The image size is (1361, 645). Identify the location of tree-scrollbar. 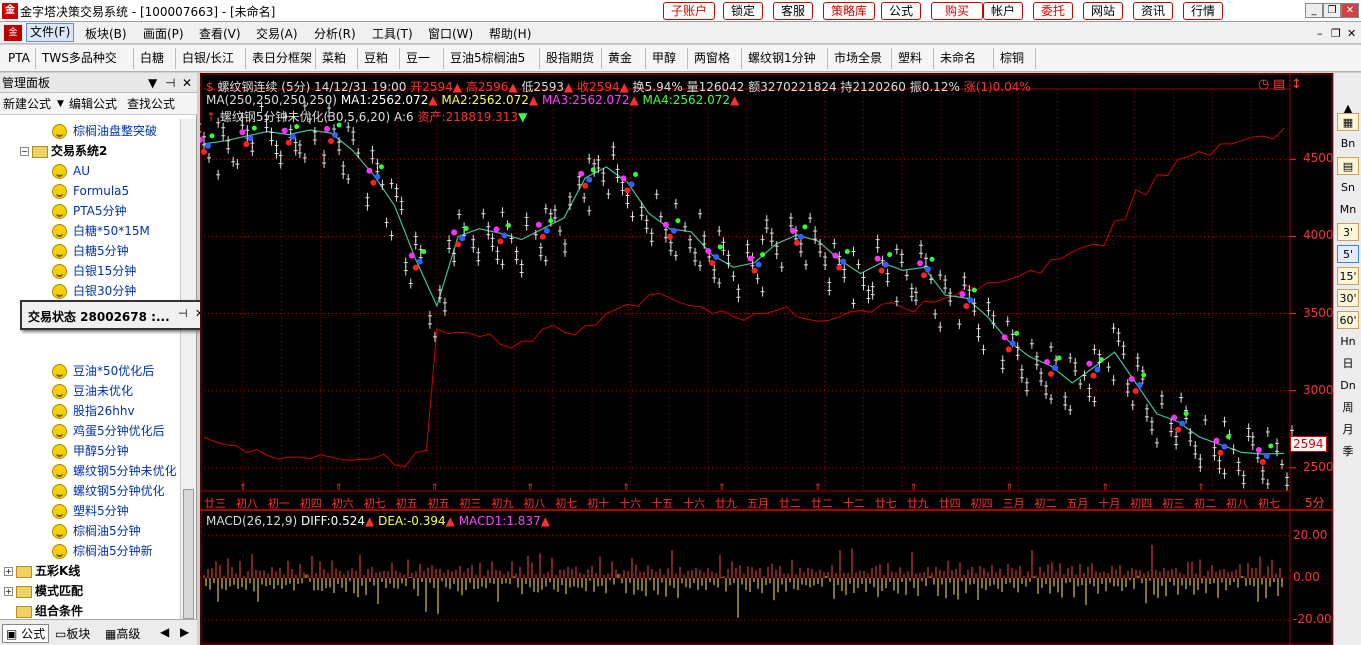
(188, 369).